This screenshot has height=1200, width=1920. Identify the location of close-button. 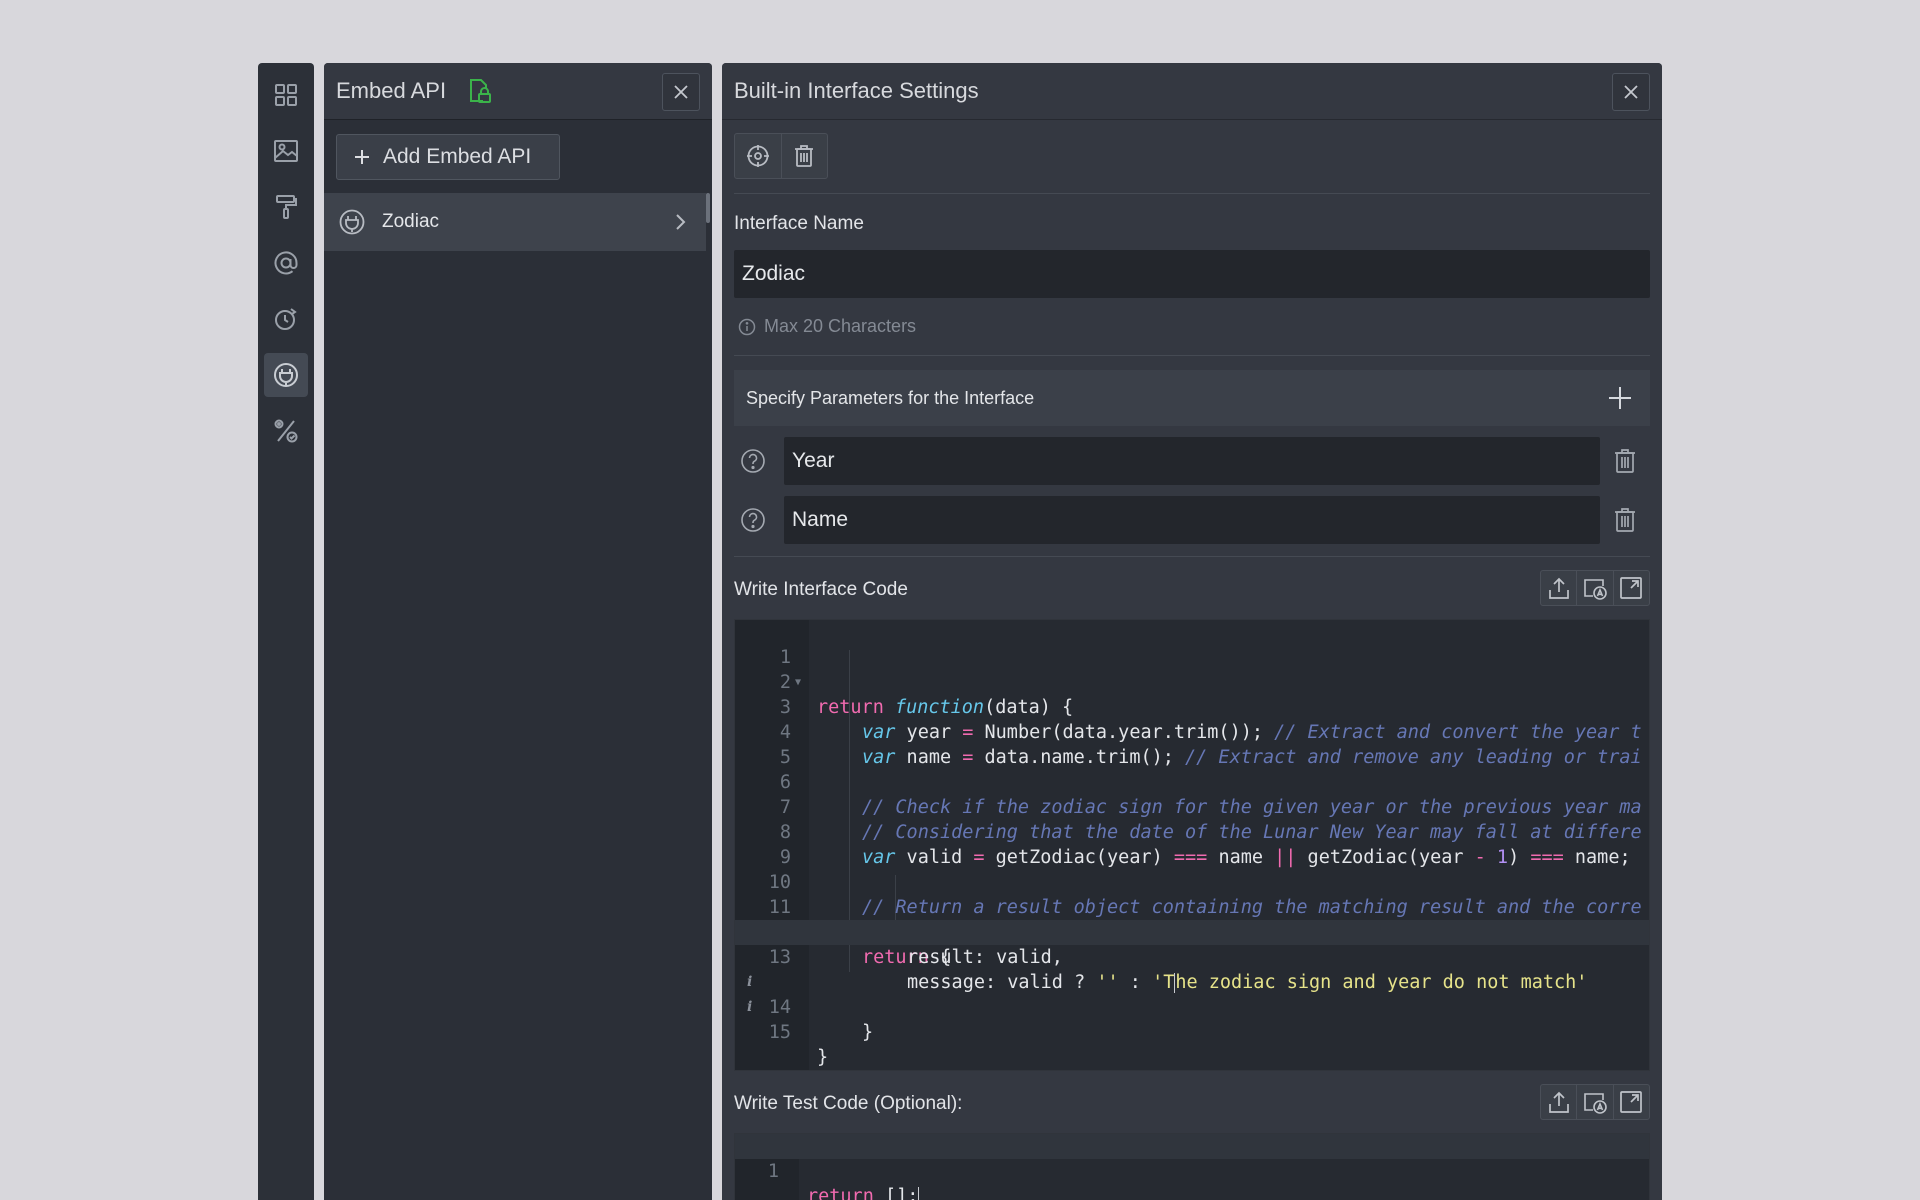
(681, 92).